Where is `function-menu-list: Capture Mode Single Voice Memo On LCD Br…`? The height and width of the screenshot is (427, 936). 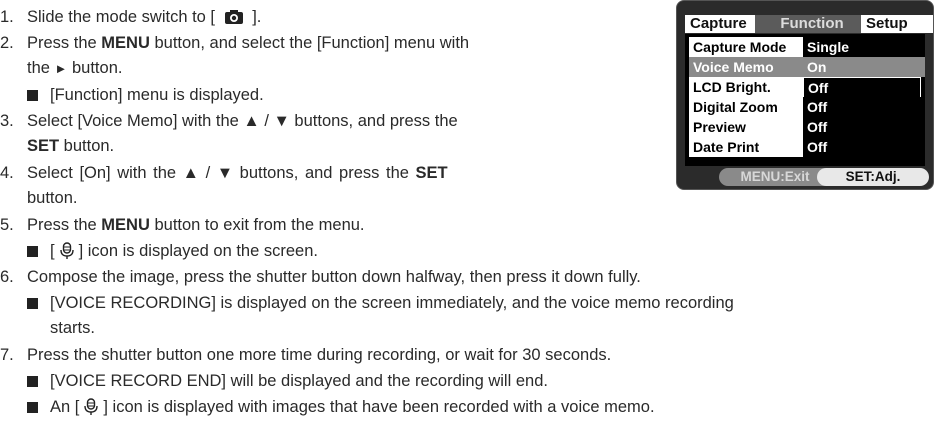
function-menu-list: Capture Mode Single Voice Memo On LCD Br… is located at coordinates (805, 100).